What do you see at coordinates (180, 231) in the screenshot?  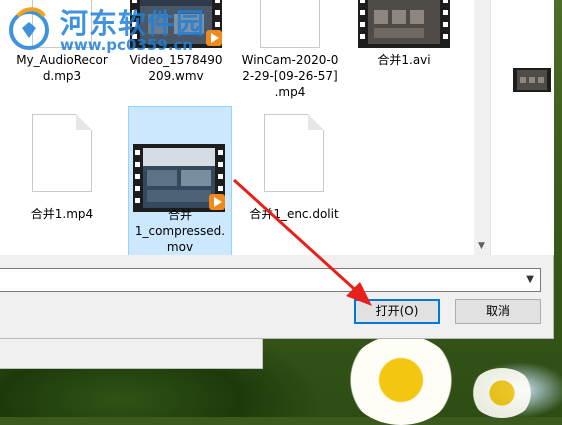 I see `file-label: 合并 1_compressed. mov` at bounding box center [180, 231].